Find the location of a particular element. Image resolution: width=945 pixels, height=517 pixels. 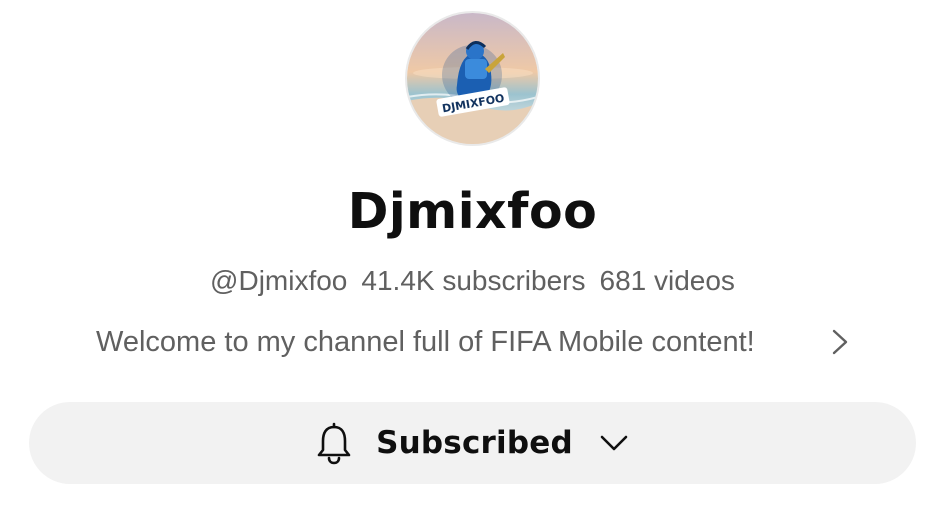

channel-name: Djmixfoo is located at coordinates (472, 211).